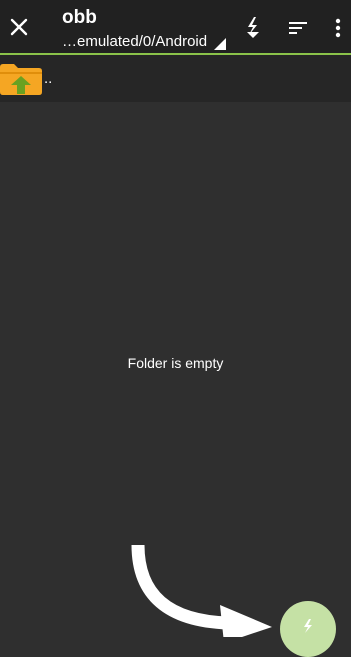 The width and height of the screenshot is (351, 657). Describe the element at coordinates (201, 590) in the screenshot. I see `hint-arrow-icon` at that location.